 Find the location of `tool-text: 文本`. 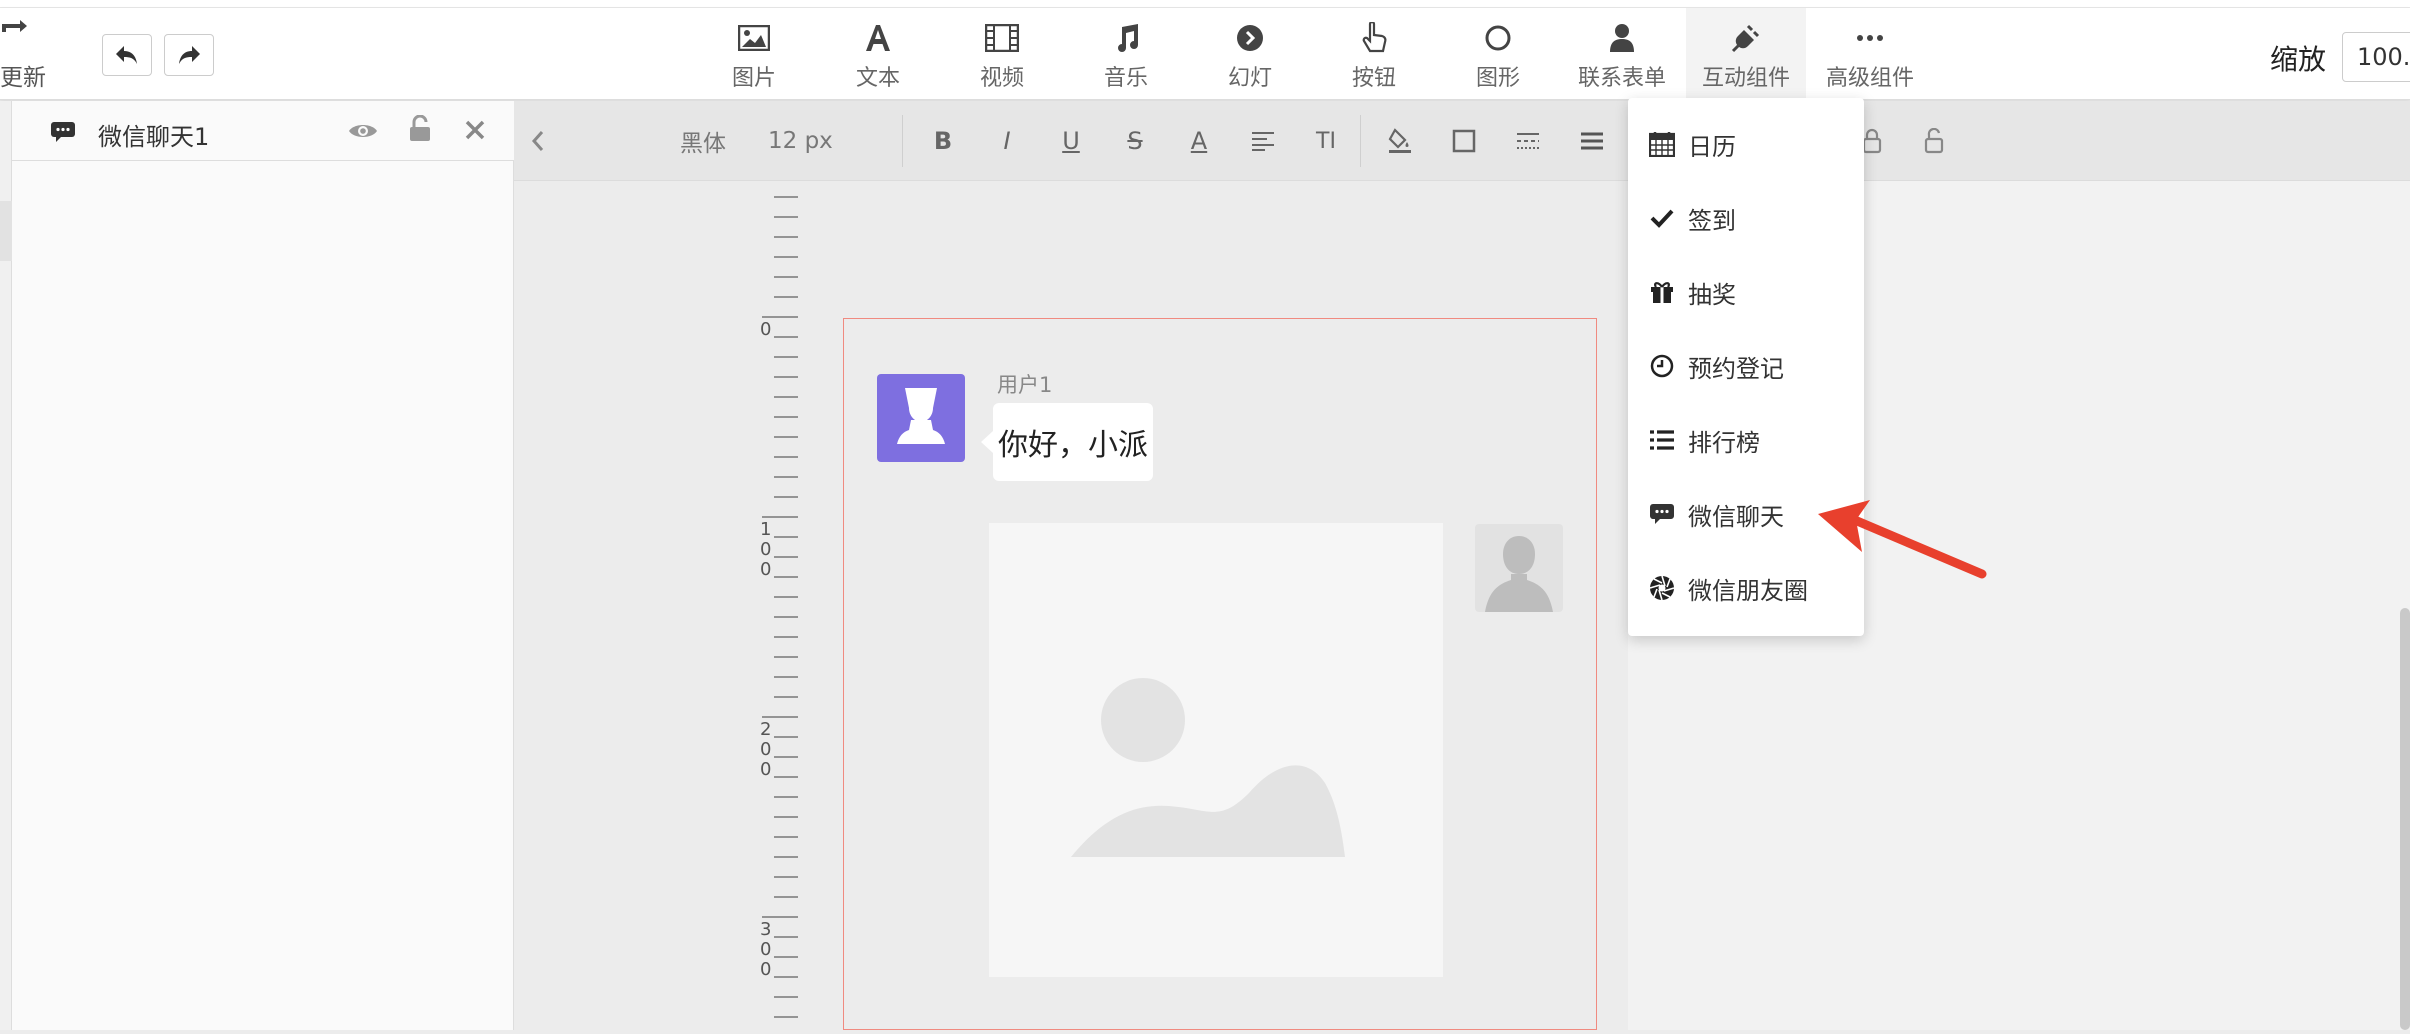

tool-text: 文本 is located at coordinates (878, 54).